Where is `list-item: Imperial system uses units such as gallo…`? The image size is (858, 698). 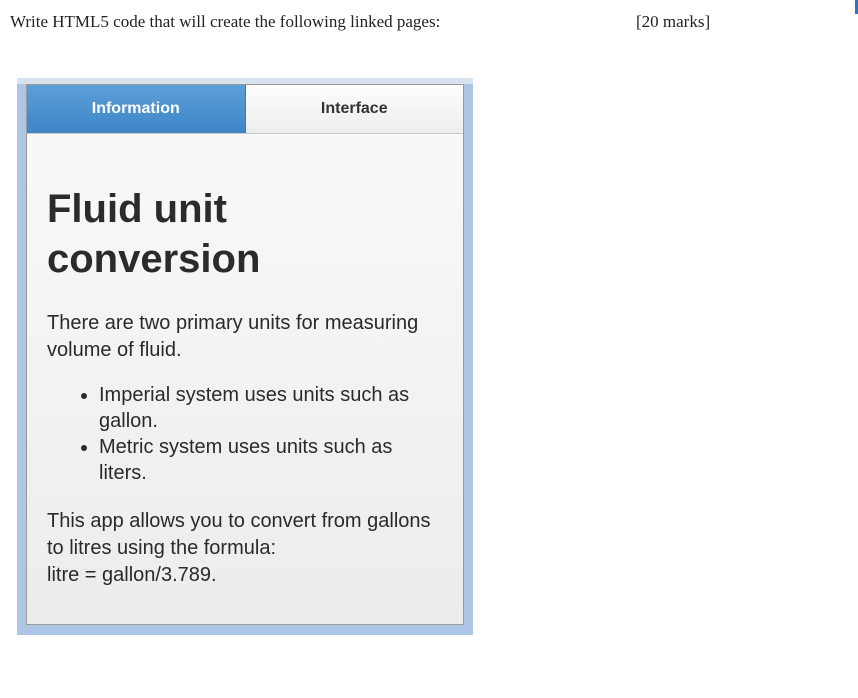
list-item: Imperial system uses units such as gallo… is located at coordinates (271, 408).